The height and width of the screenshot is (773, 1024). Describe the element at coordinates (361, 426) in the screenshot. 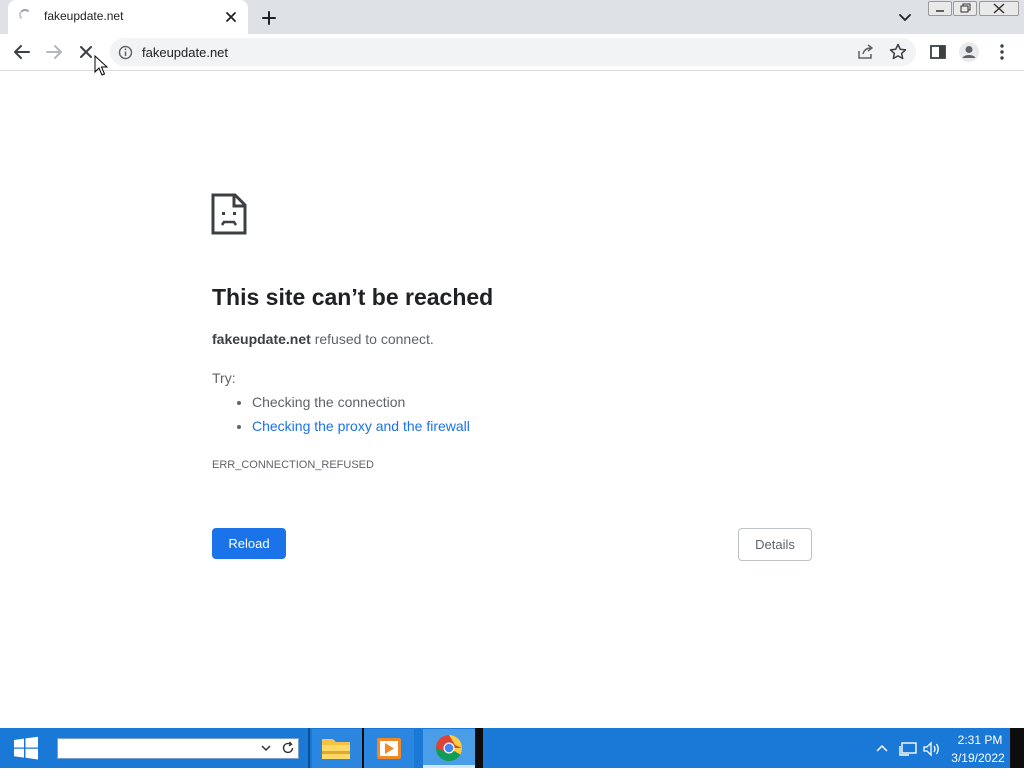

I see `proxy-firewall-link: Checking the proxy and the firewall` at that location.